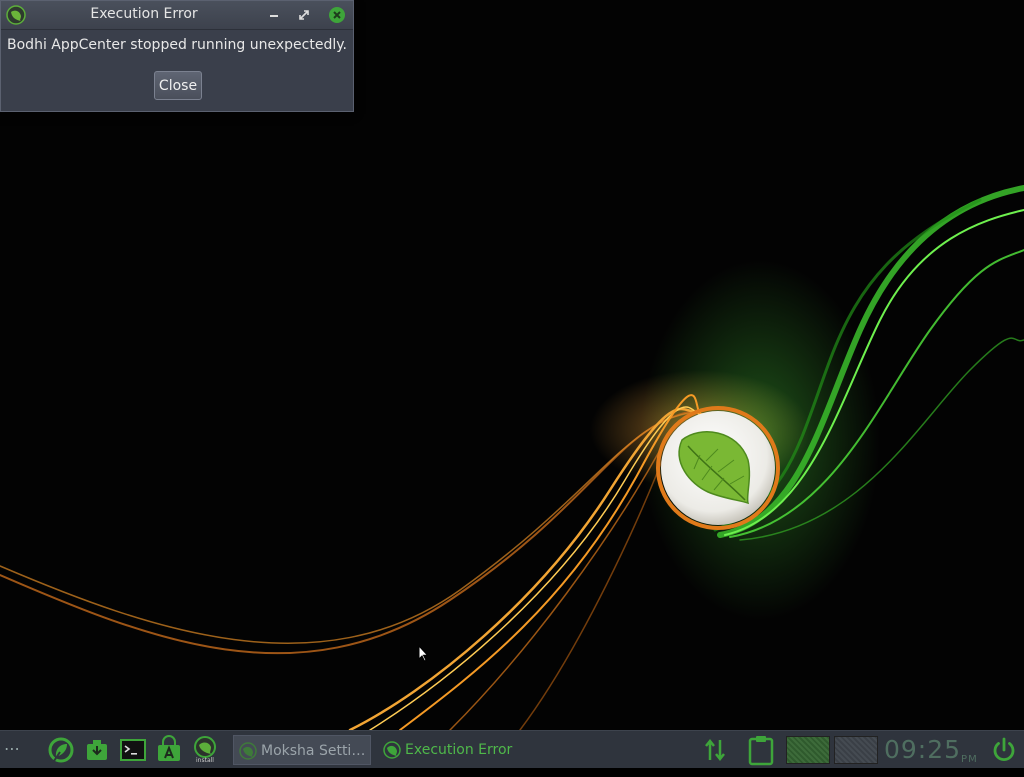 The width and height of the screenshot is (1024, 777). Describe the element at coordinates (205, 760) in the screenshot. I see `install-label: install` at that location.